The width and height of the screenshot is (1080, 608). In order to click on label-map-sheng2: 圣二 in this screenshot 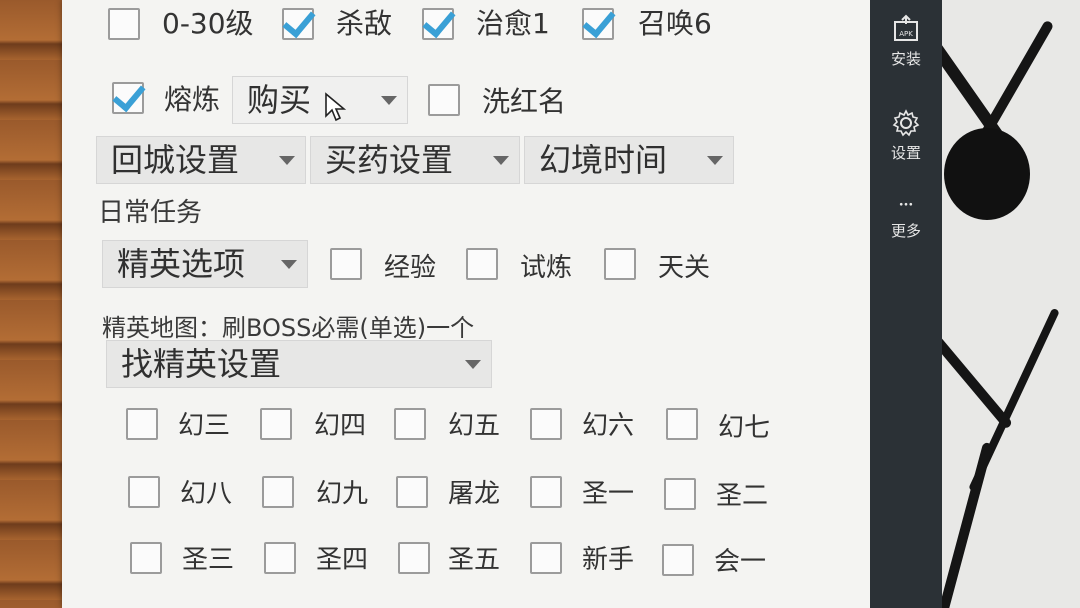, I will do `click(742, 496)`.